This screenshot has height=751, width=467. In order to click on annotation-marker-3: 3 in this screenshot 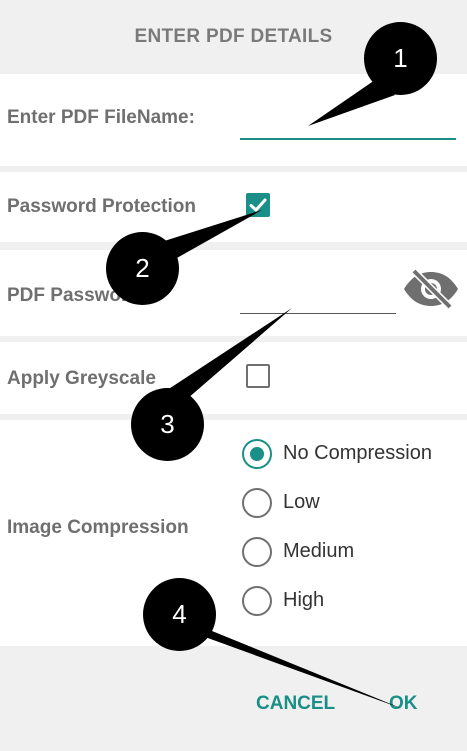, I will do `click(167, 424)`.